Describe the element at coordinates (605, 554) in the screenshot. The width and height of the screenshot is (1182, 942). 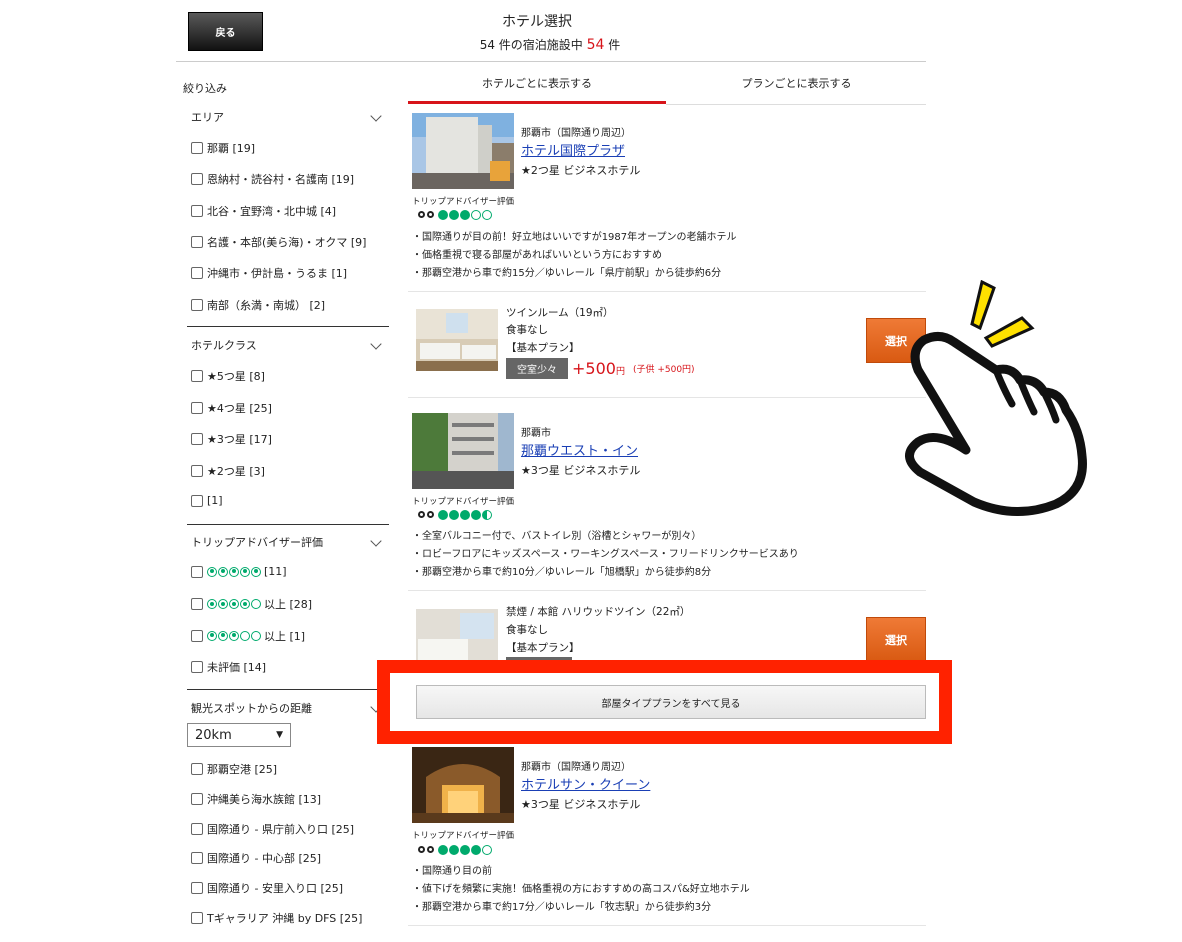
I see `feature-item: ・ロビーフロアにキッズスペース・ワーキングスペース・フリードリンクサービスあり` at that location.